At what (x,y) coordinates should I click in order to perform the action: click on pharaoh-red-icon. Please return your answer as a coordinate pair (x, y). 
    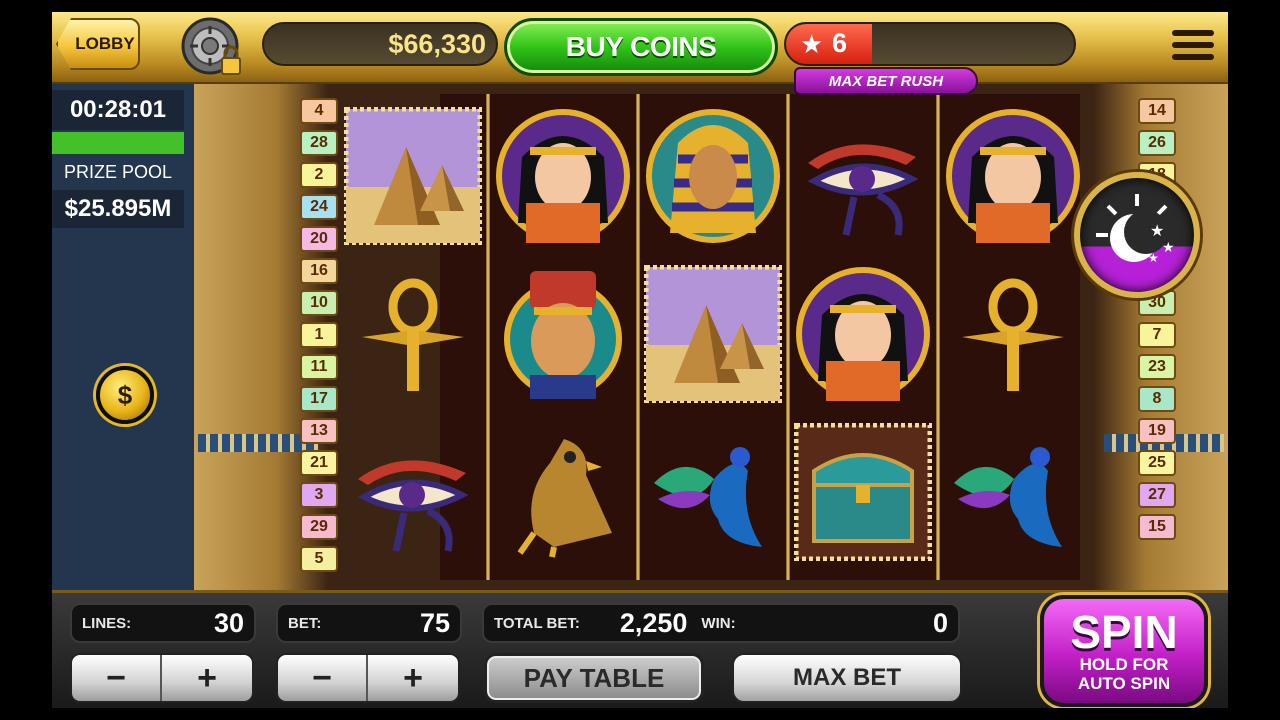
    Looking at the image, I should click on (563, 334).